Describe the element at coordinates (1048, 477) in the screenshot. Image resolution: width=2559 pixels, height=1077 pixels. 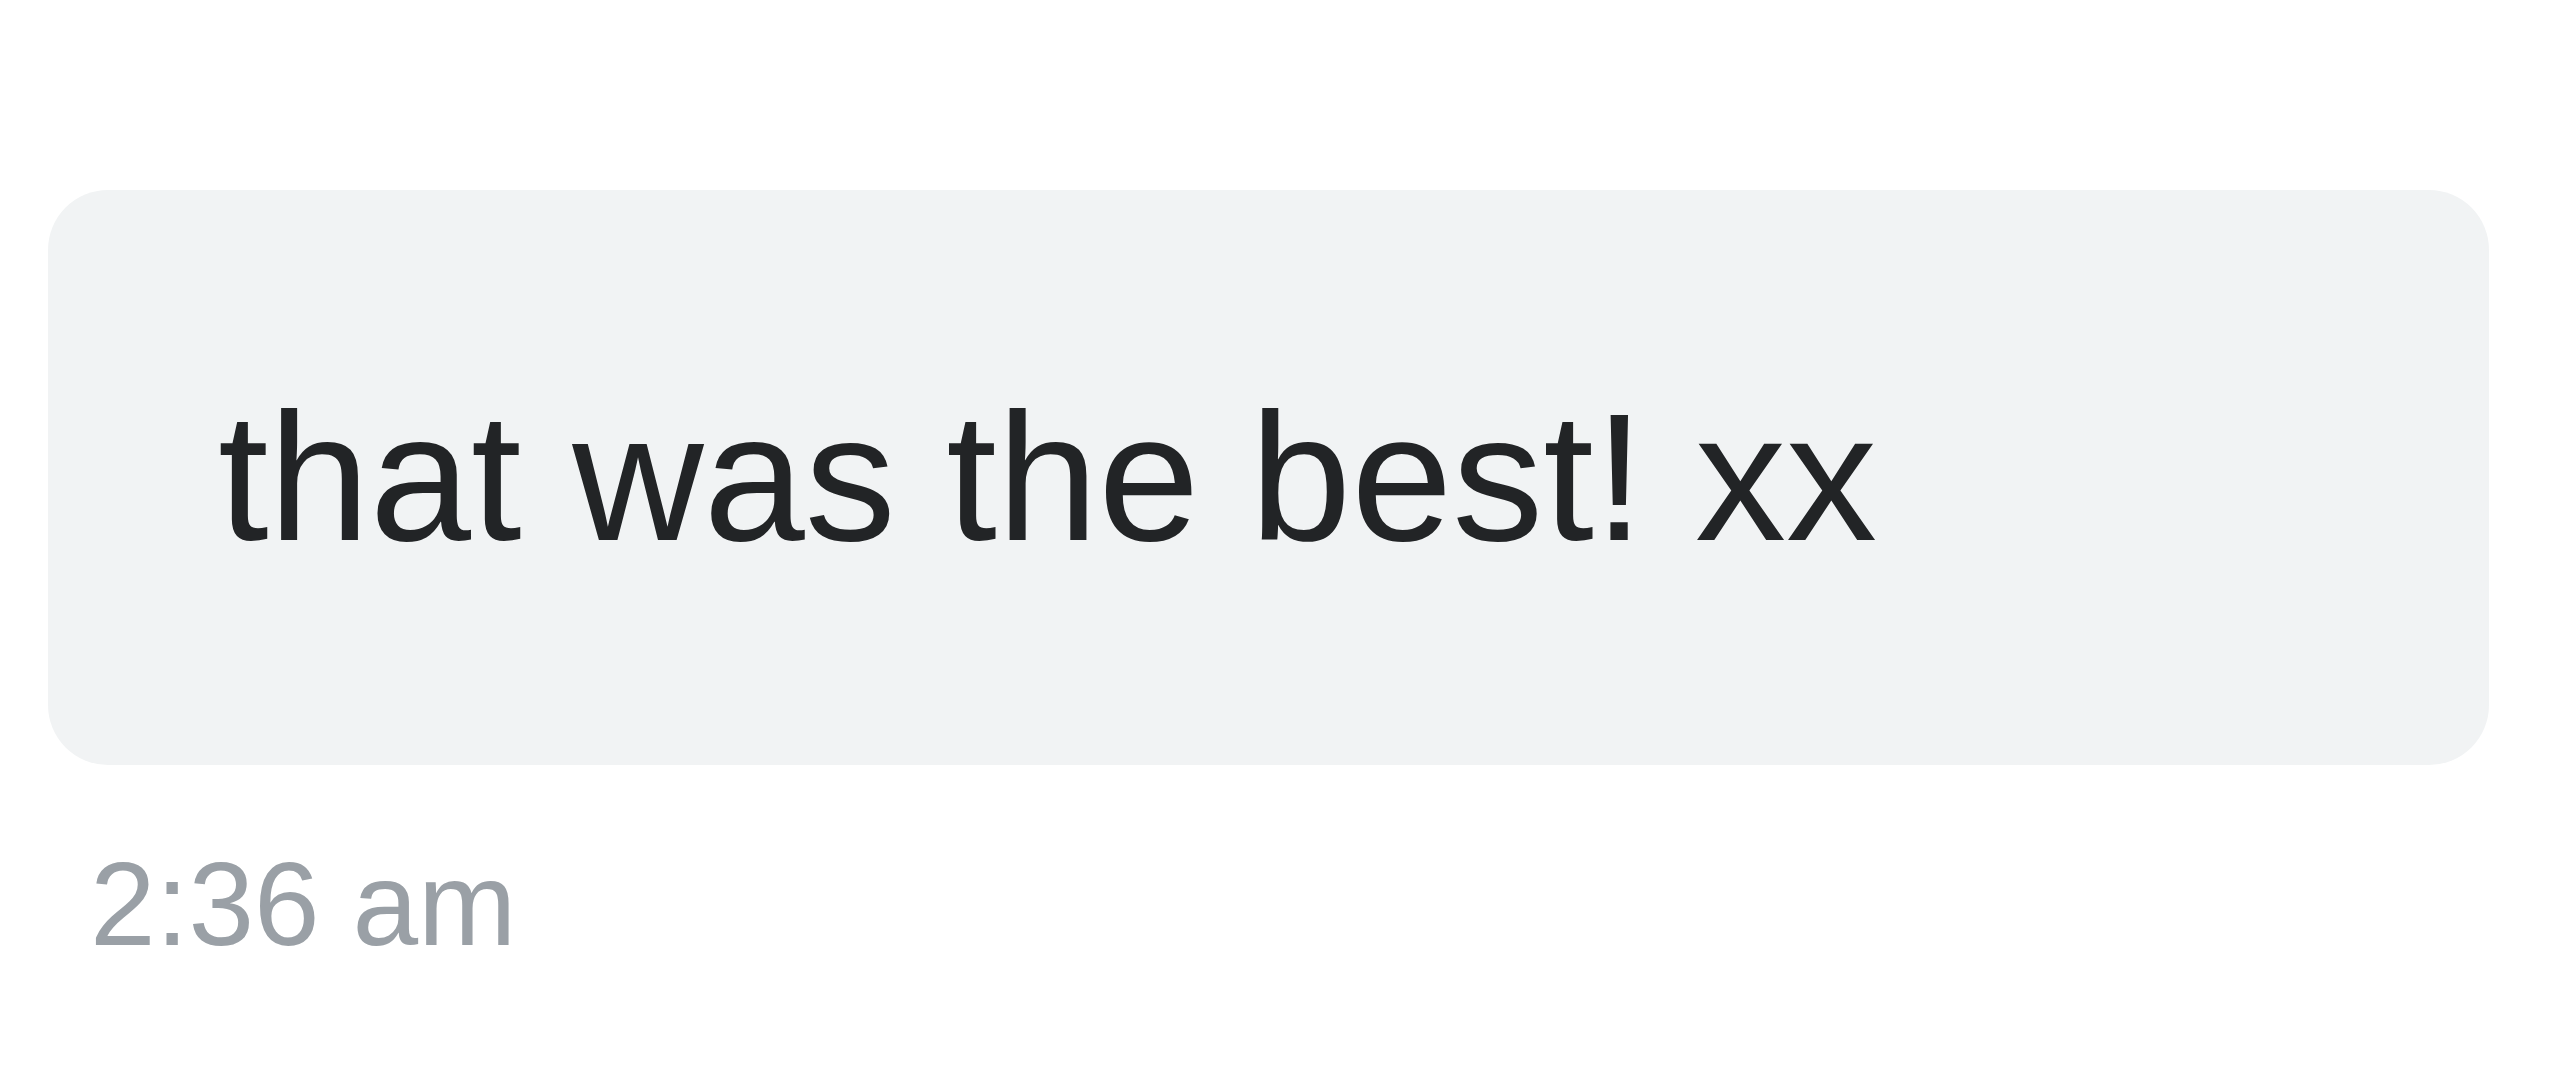
I see `message-text: that was the best! xx` at that location.